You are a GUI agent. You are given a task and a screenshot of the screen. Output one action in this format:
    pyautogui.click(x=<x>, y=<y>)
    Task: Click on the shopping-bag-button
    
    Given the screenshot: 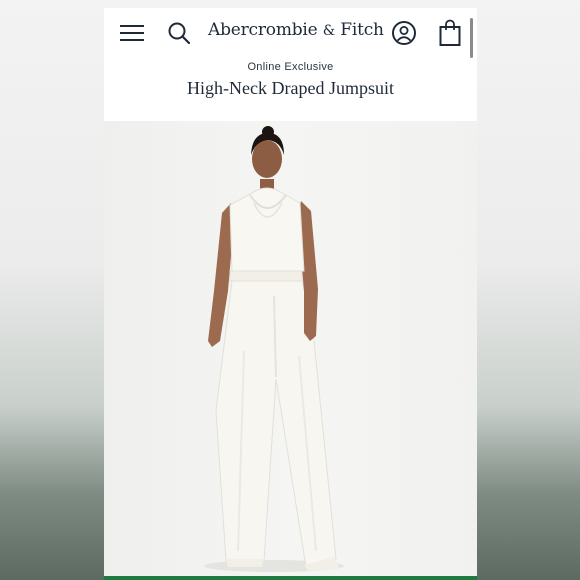 What is the action you would take?
    pyautogui.click(x=450, y=33)
    